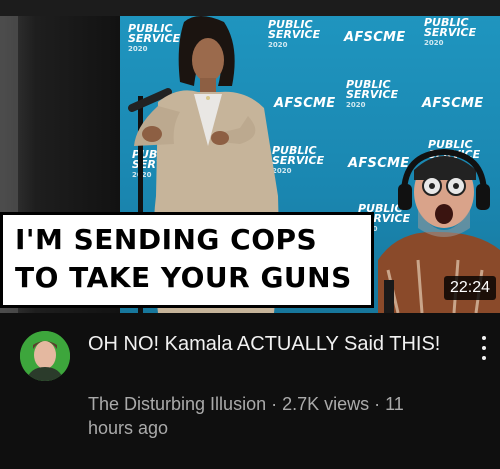 The height and width of the screenshot is (469, 500). I want to click on caption-line-1: I'M SENDING COPS, so click(166, 239).